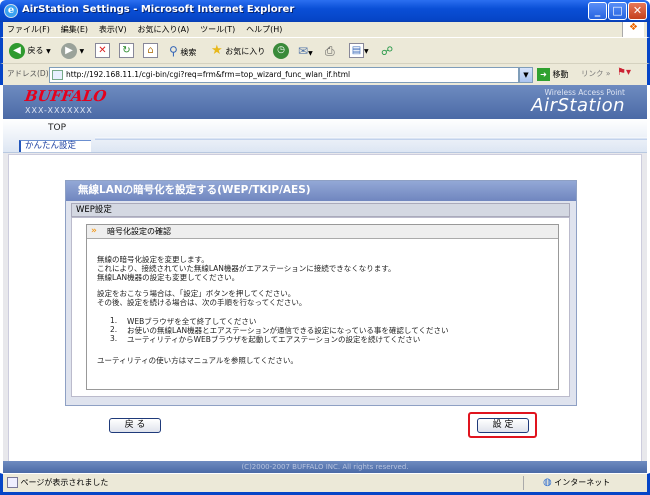 Image resolution: width=650 pixels, height=495 pixels. Describe the element at coordinates (57, 75) in the screenshot. I see `page-icon` at that location.